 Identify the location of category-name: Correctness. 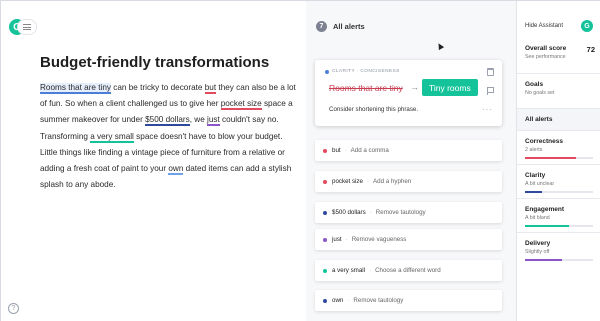
(544, 141).